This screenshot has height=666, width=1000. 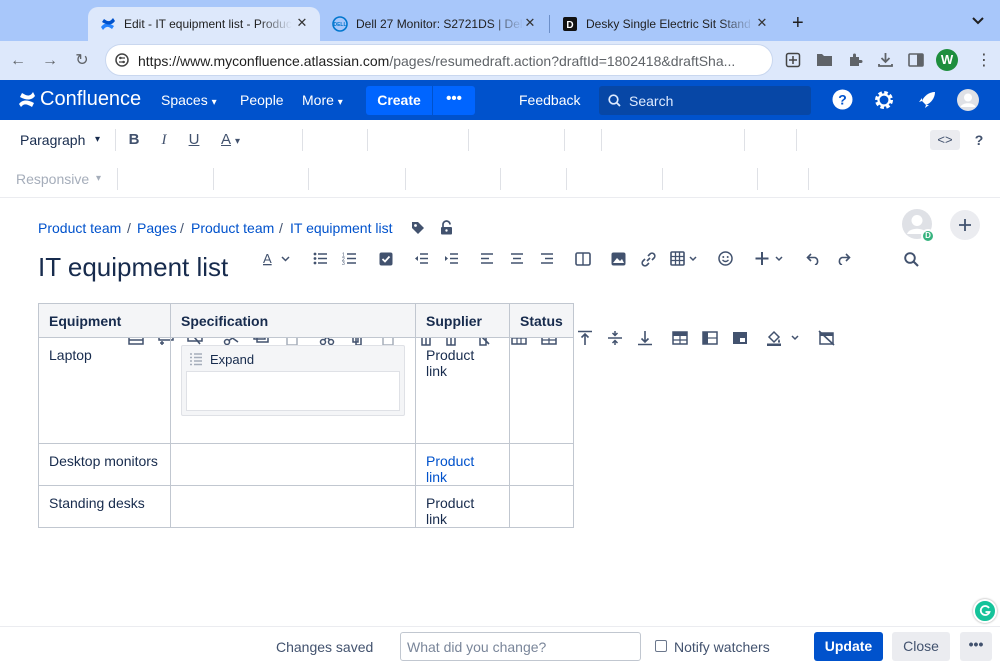 I want to click on table-header-cell: Equipment, so click(x=104, y=320).